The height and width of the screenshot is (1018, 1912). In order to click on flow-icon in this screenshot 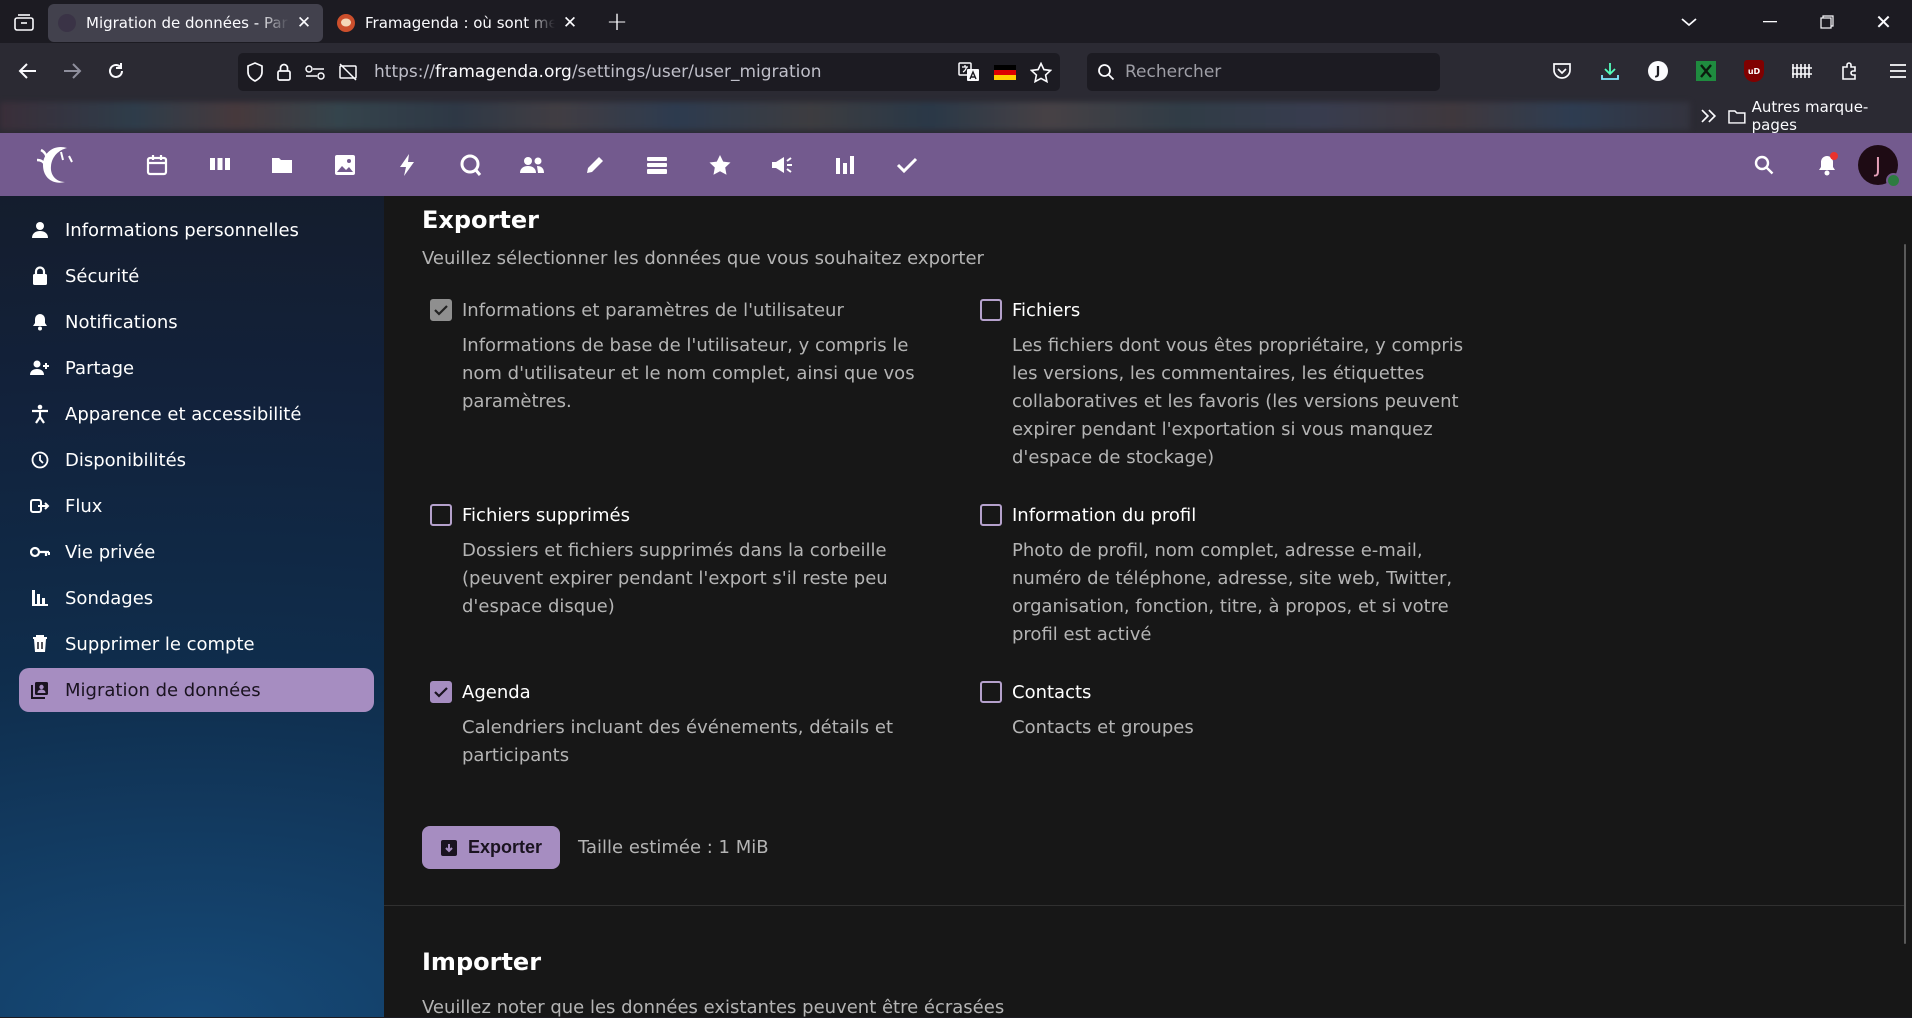, I will do `click(40, 506)`.